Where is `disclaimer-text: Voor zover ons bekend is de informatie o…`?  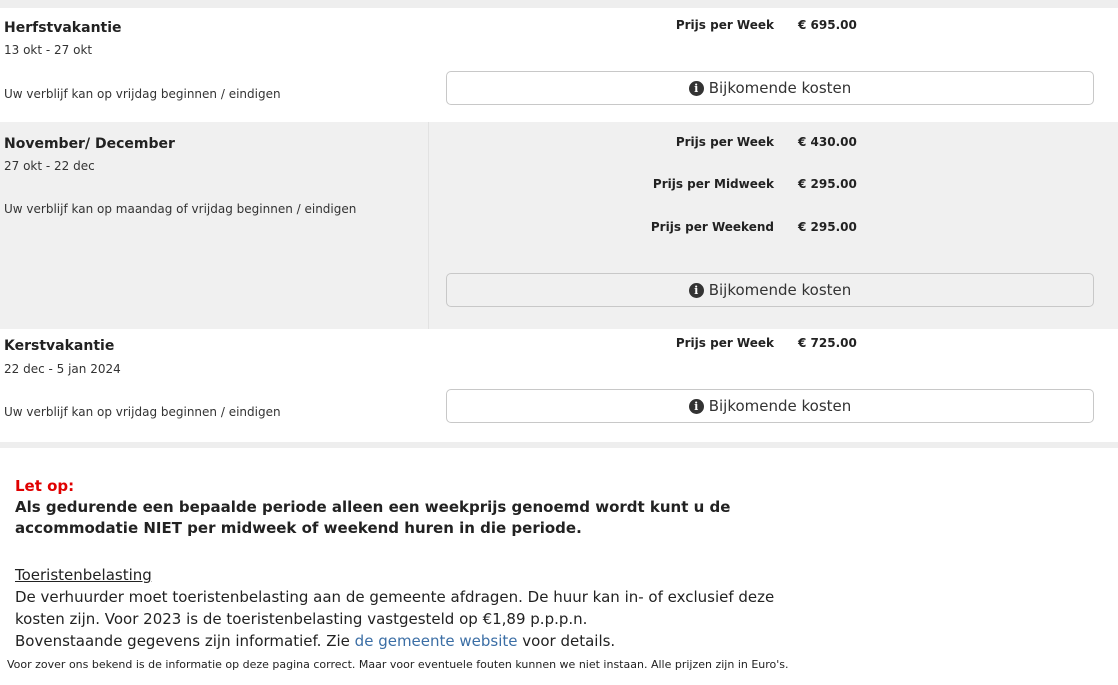
disclaimer-text: Voor zover ons bekend is de informatie o… is located at coordinates (398, 664).